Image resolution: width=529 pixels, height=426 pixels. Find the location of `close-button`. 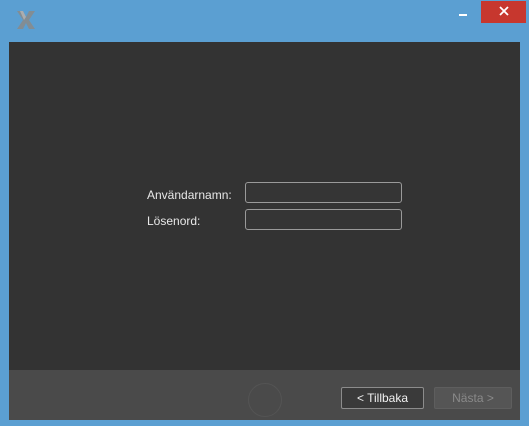

close-button is located at coordinates (503, 12).